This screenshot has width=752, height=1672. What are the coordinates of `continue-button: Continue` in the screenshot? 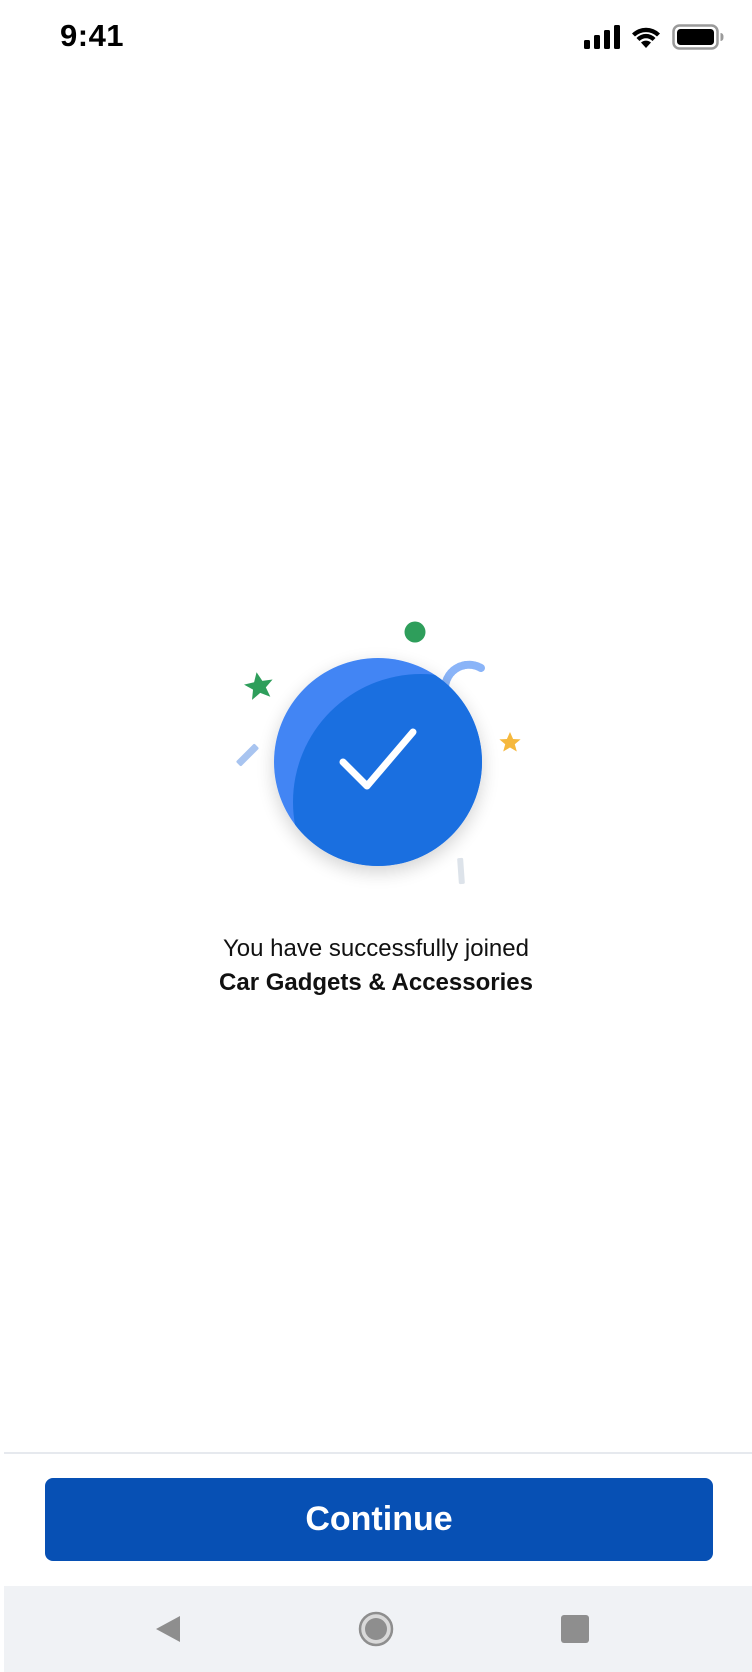 It's located at (379, 1519).